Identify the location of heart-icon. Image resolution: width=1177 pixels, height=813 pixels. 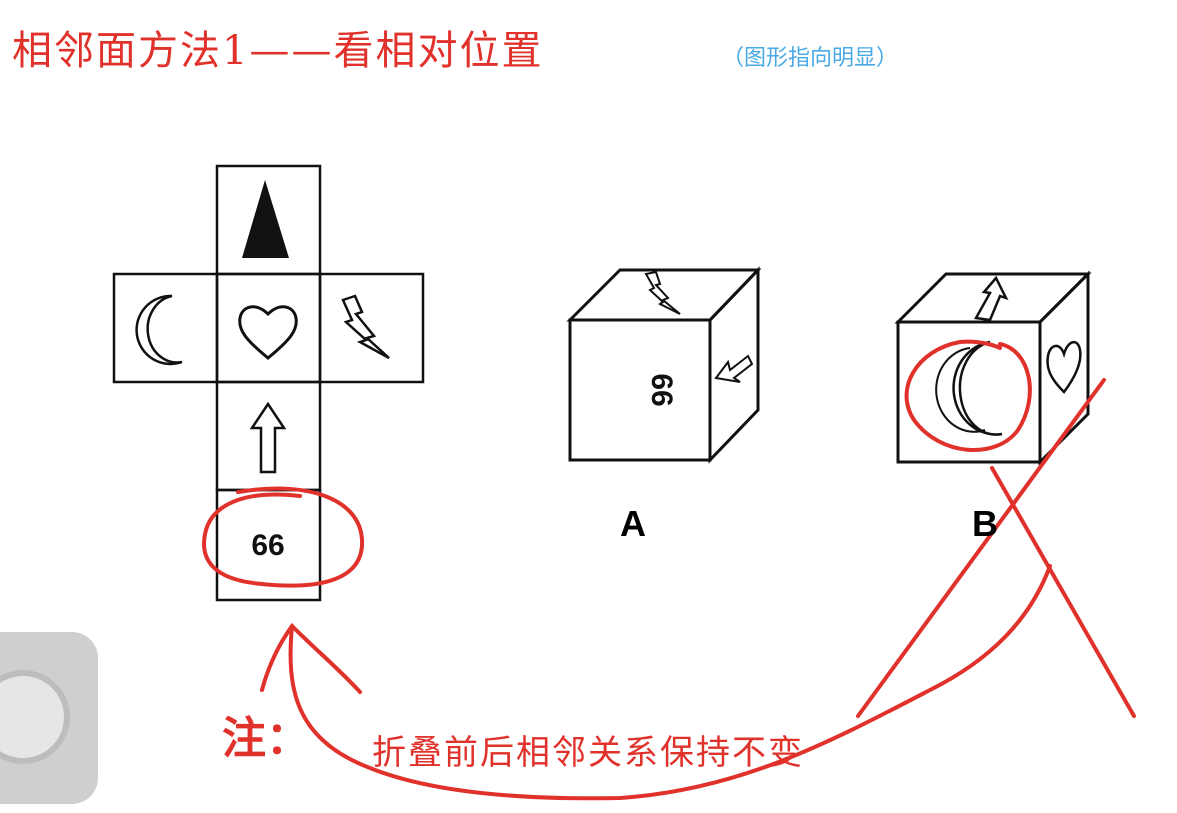
(268, 332).